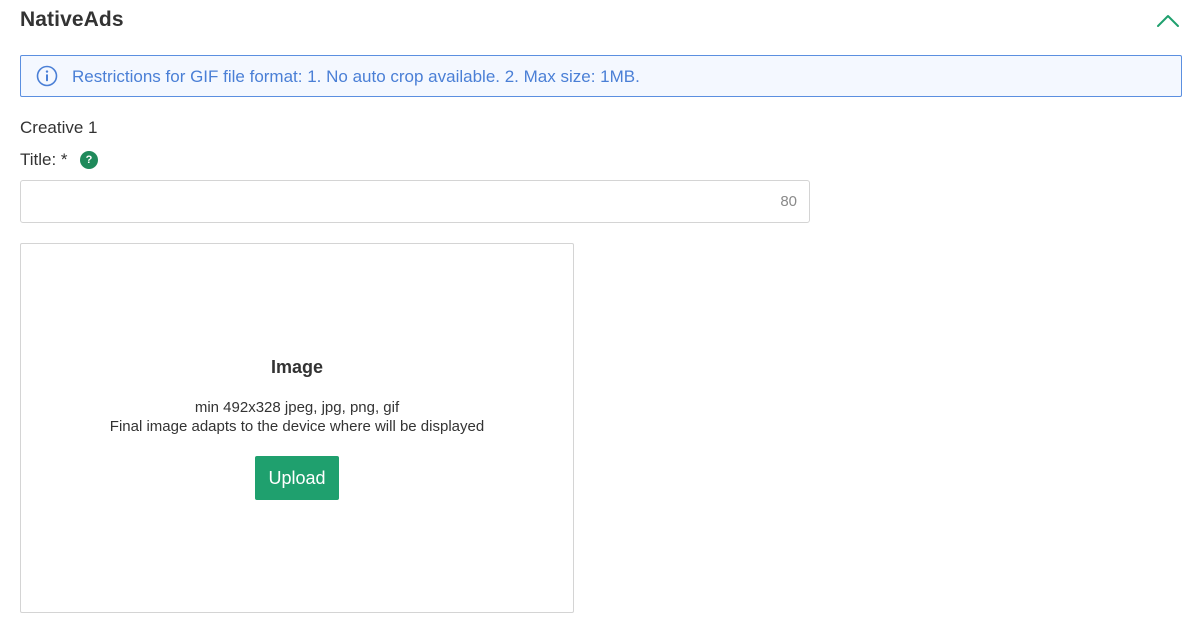  What do you see at coordinates (297, 367) in the screenshot?
I see `image-upload-heading: Image` at bounding box center [297, 367].